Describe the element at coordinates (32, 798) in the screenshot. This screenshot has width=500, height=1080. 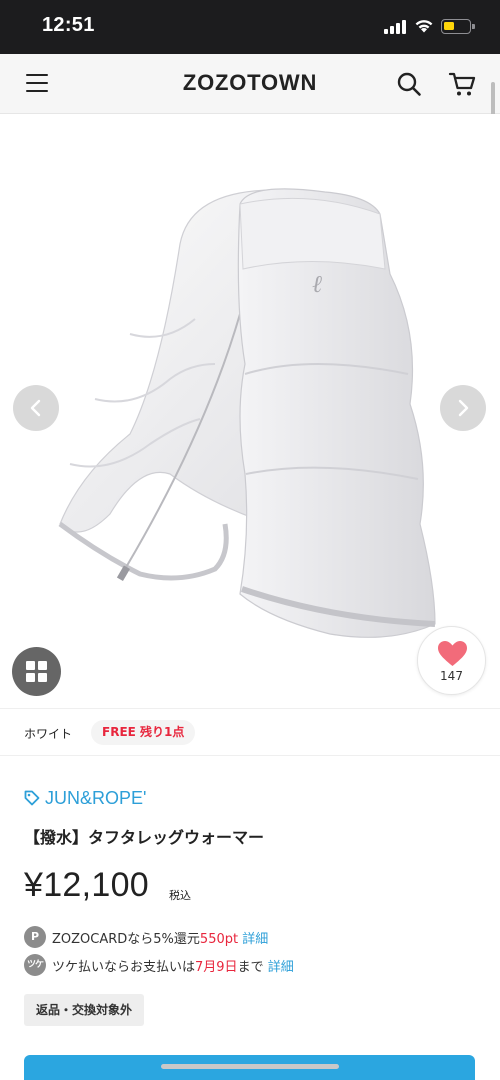
I see `tag-icon` at that location.